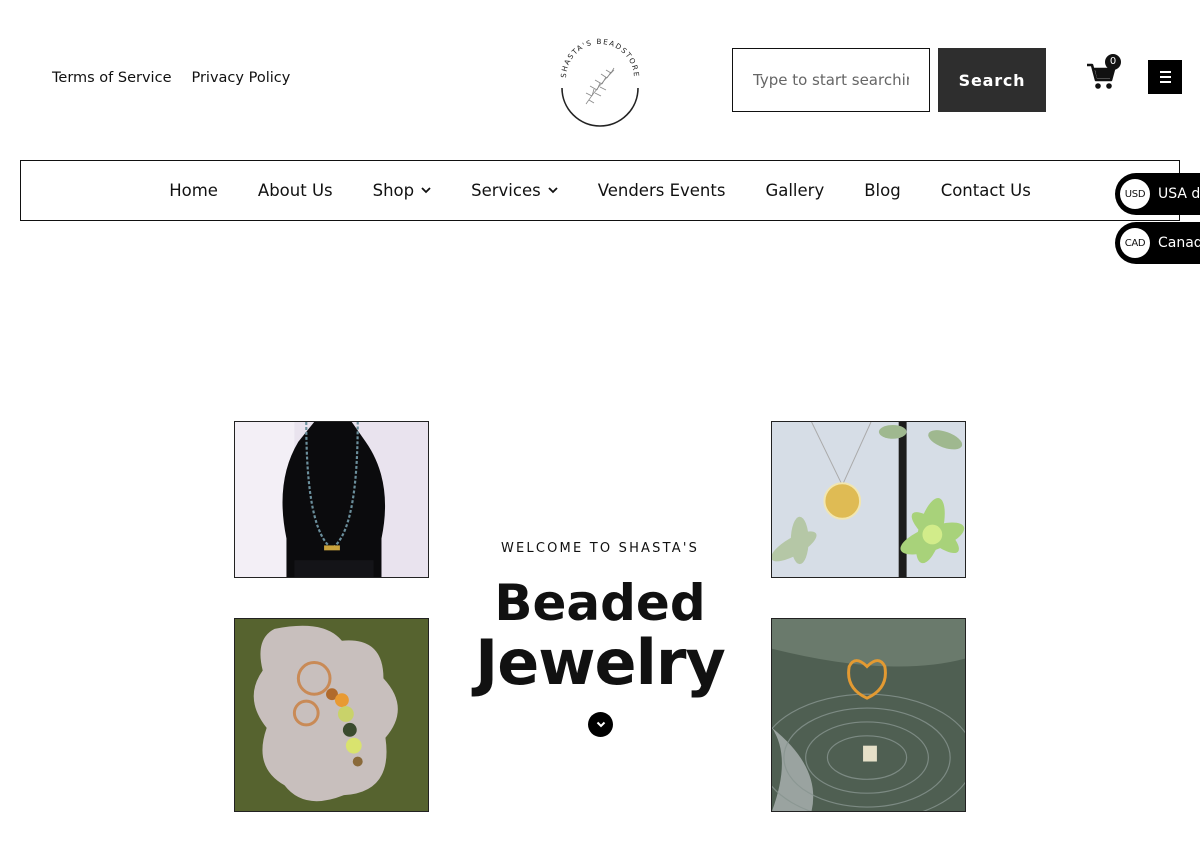 The width and height of the screenshot is (1200, 850). Describe the element at coordinates (331, 715) in the screenshot. I see `keychain-photo` at that location.